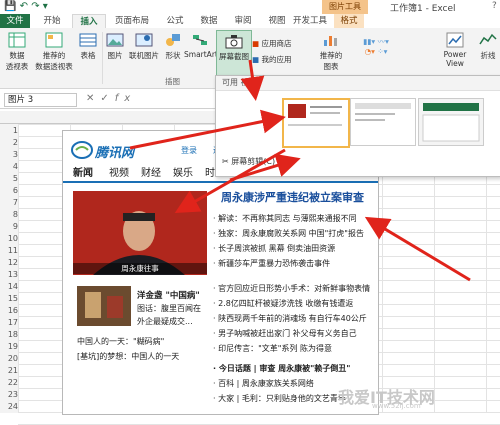  I want to click on arrow-to-article, so click(417, 249).